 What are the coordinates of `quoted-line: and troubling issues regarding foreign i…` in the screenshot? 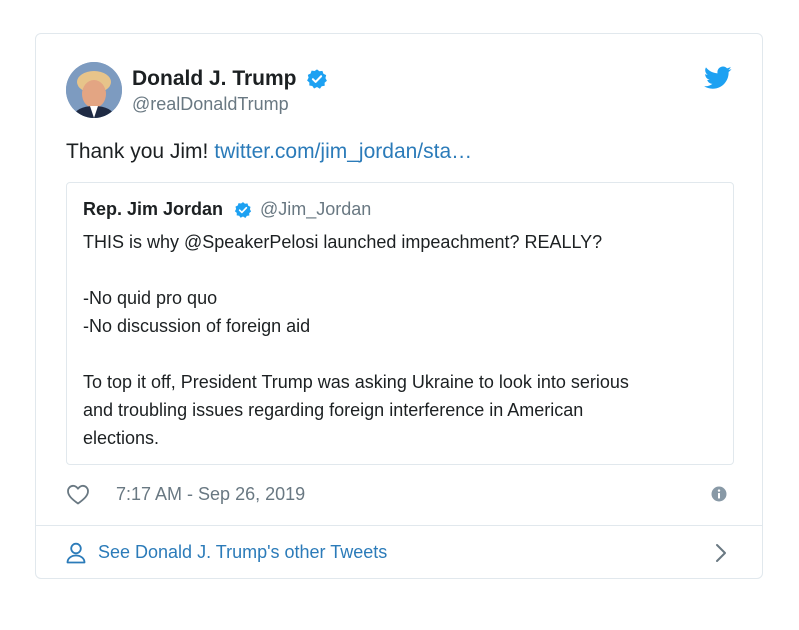 It's located at (333, 410).